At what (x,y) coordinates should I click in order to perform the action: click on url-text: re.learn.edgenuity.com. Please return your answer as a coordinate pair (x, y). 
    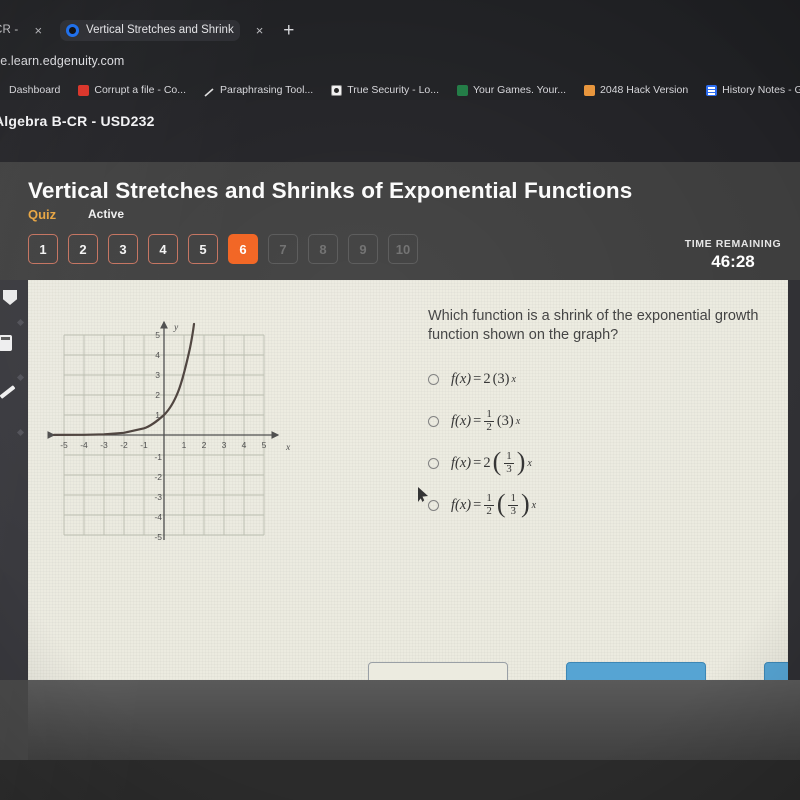
    Looking at the image, I should click on (62, 61).